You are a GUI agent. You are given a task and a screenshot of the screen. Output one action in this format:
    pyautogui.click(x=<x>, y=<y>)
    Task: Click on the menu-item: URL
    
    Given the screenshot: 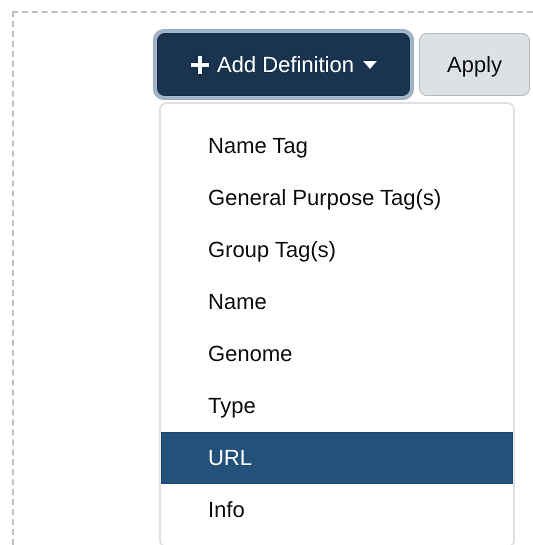 What is the action you would take?
    pyautogui.click(x=337, y=458)
    